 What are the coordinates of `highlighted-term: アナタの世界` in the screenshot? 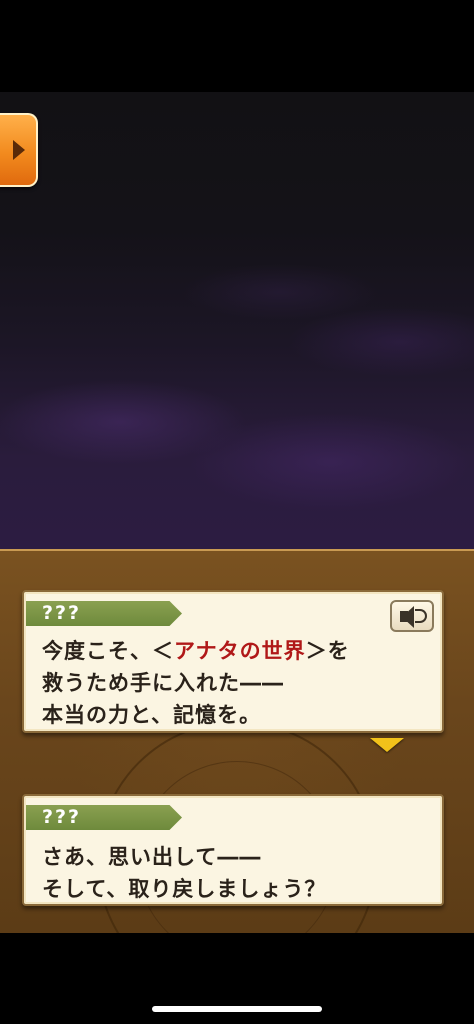 It's located at (240, 651).